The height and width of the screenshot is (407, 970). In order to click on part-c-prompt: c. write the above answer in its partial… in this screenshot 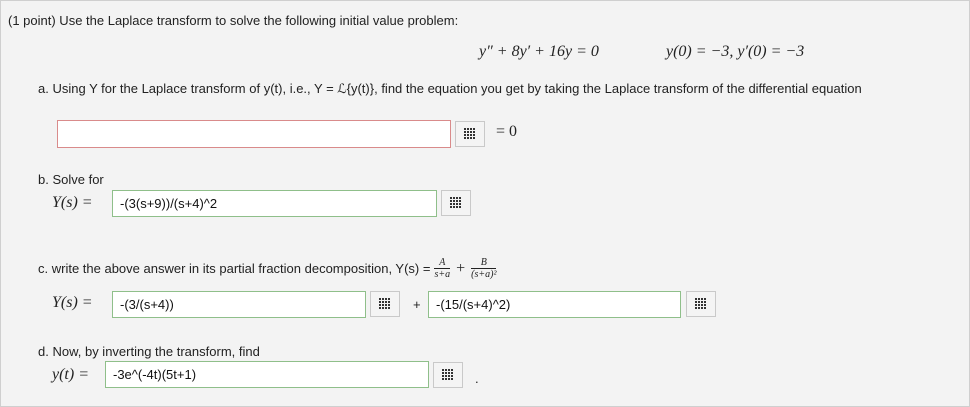, I will do `click(234, 268)`.